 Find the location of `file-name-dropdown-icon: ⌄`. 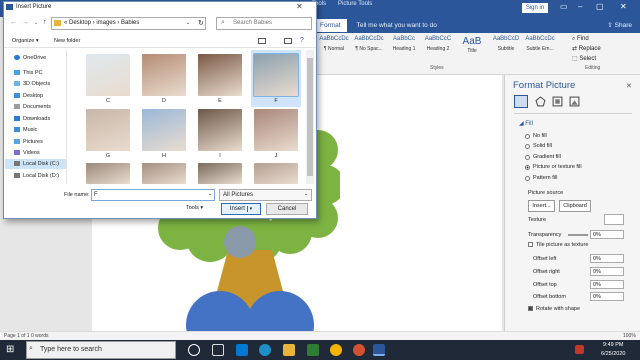

file-name-dropdown-icon: ⌄ is located at coordinates (210, 194).